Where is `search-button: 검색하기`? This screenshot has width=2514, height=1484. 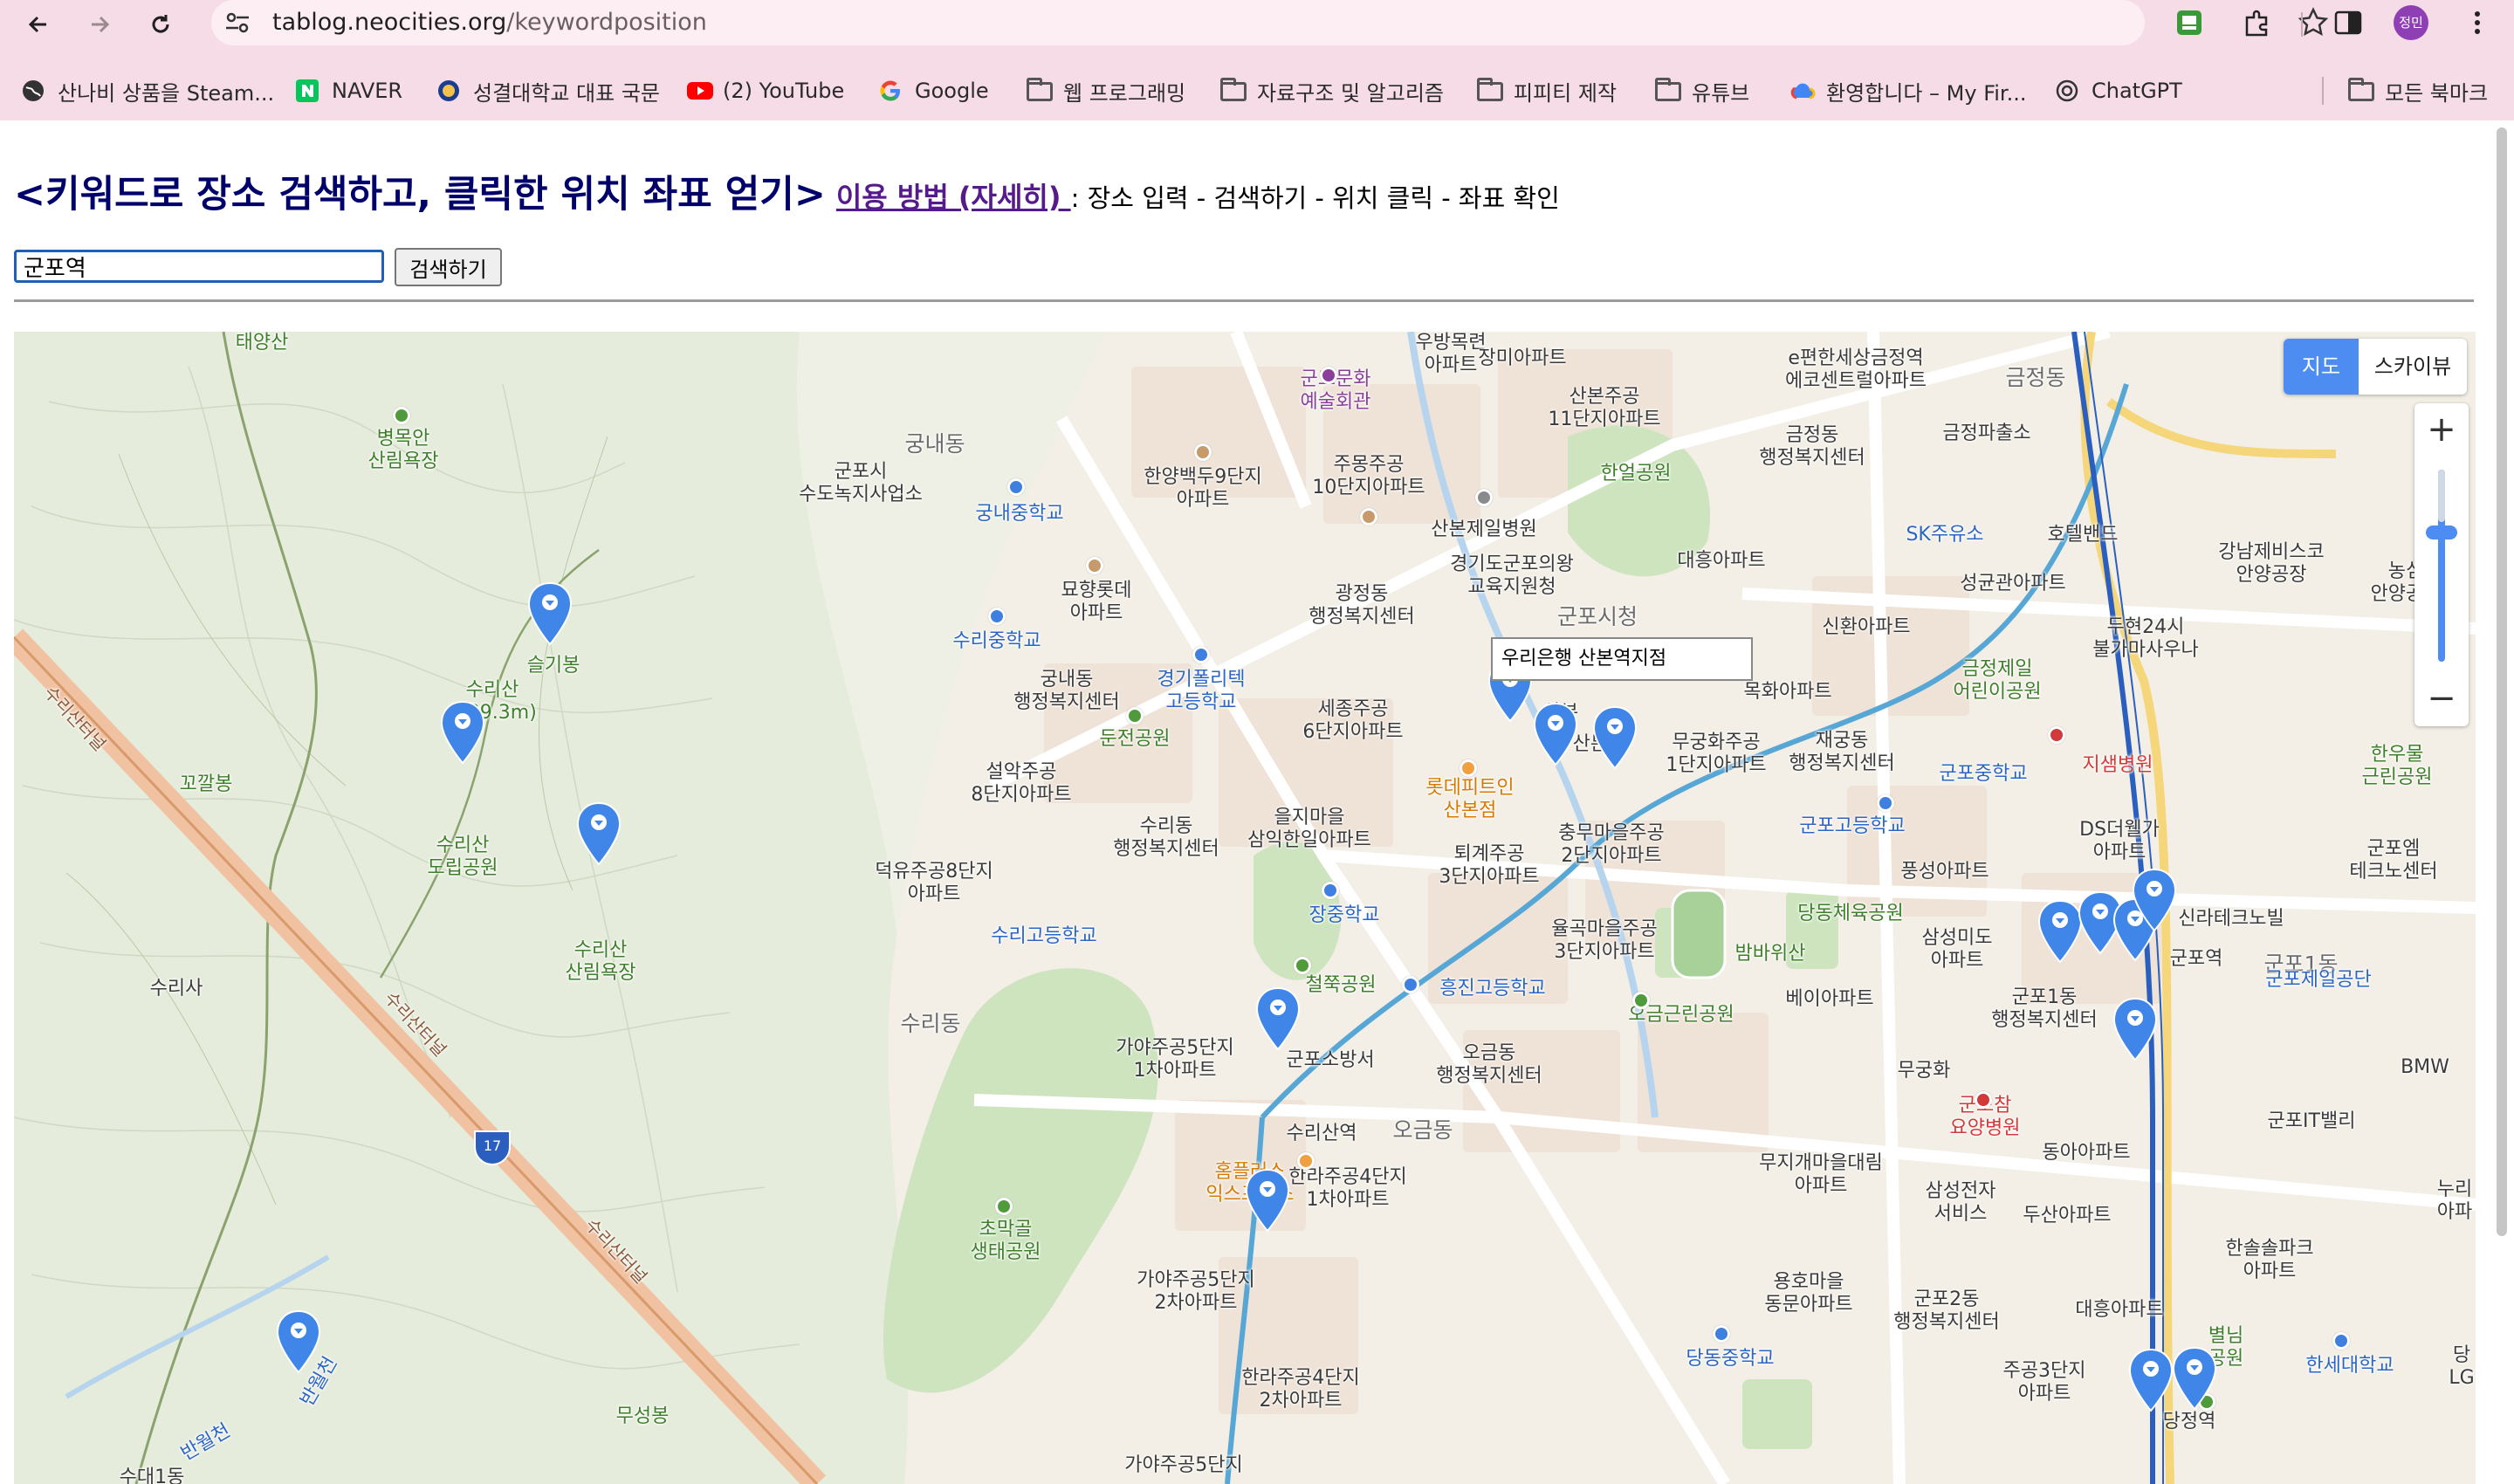 search-button: 검색하기 is located at coordinates (448, 267).